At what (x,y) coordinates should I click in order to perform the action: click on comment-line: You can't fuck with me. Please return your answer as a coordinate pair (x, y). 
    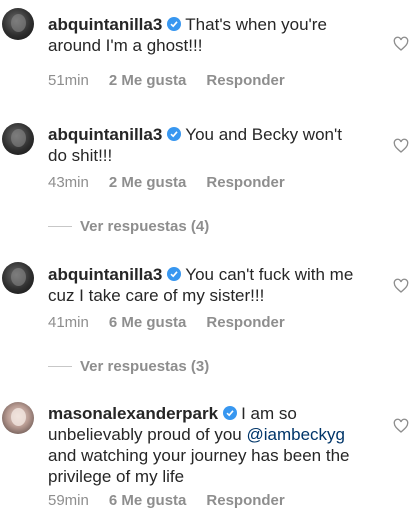
    Looking at the image, I should click on (269, 274).